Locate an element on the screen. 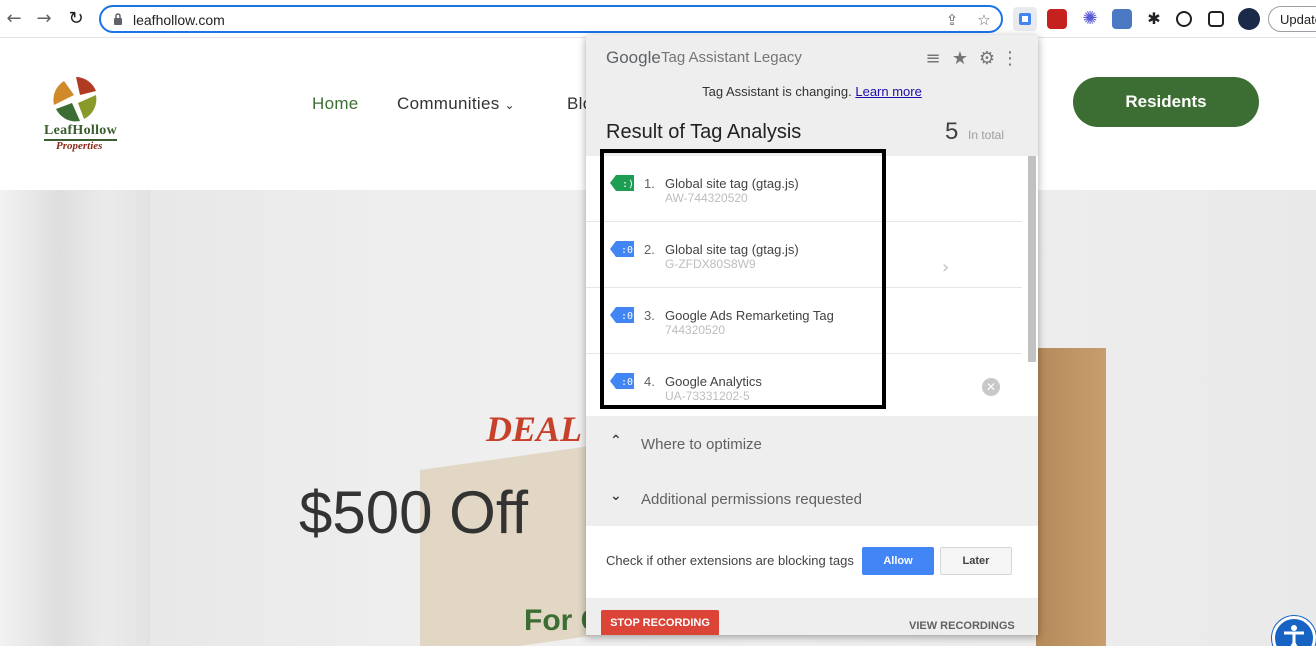  nav-home: Home is located at coordinates (335, 104).